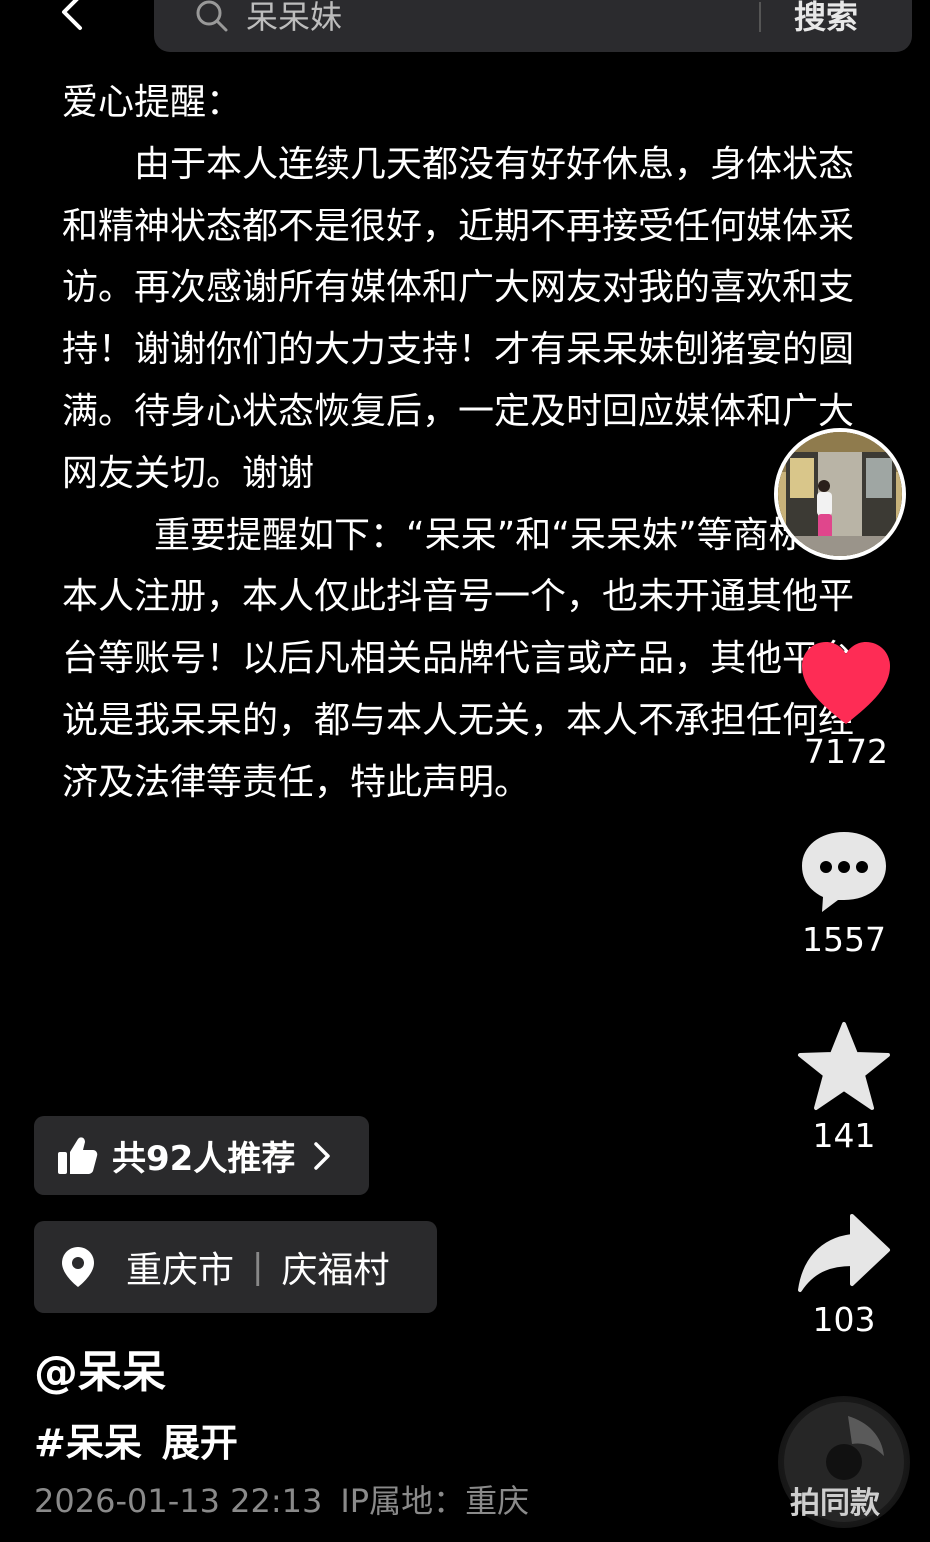 This screenshot has height=1542, width=930. Describe the element at coordinates (200, 1443) in the screenshot. I see `expand-button: 展开` at that location.